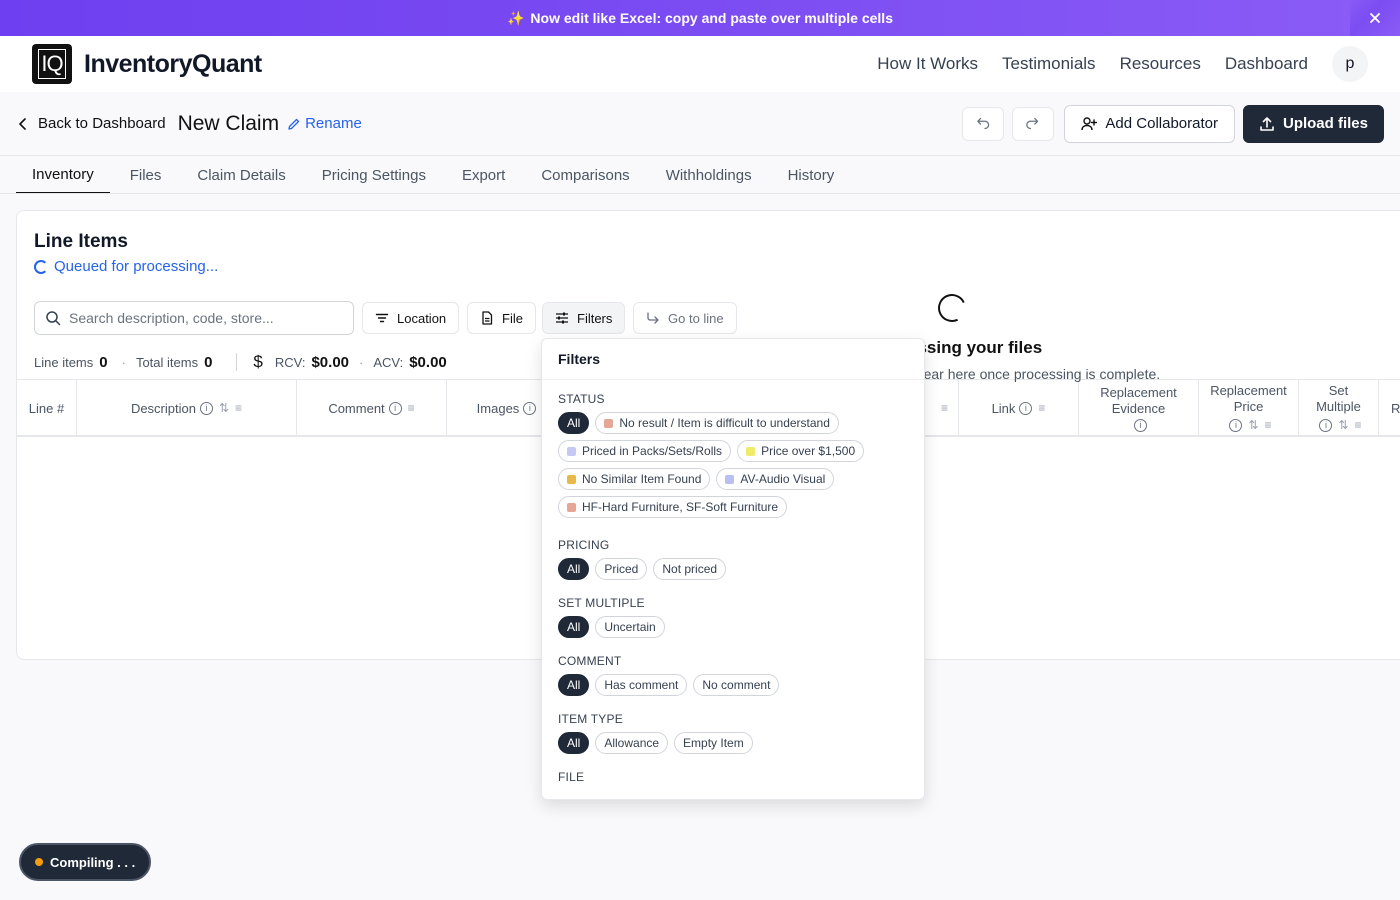 The height and width of the screenshot is (900, 1400). What do you see at coordinates (1266, 64) in the screenshot?
I see `nav-link-dashboard: Dashboard` at bounding box center [1266, 64].